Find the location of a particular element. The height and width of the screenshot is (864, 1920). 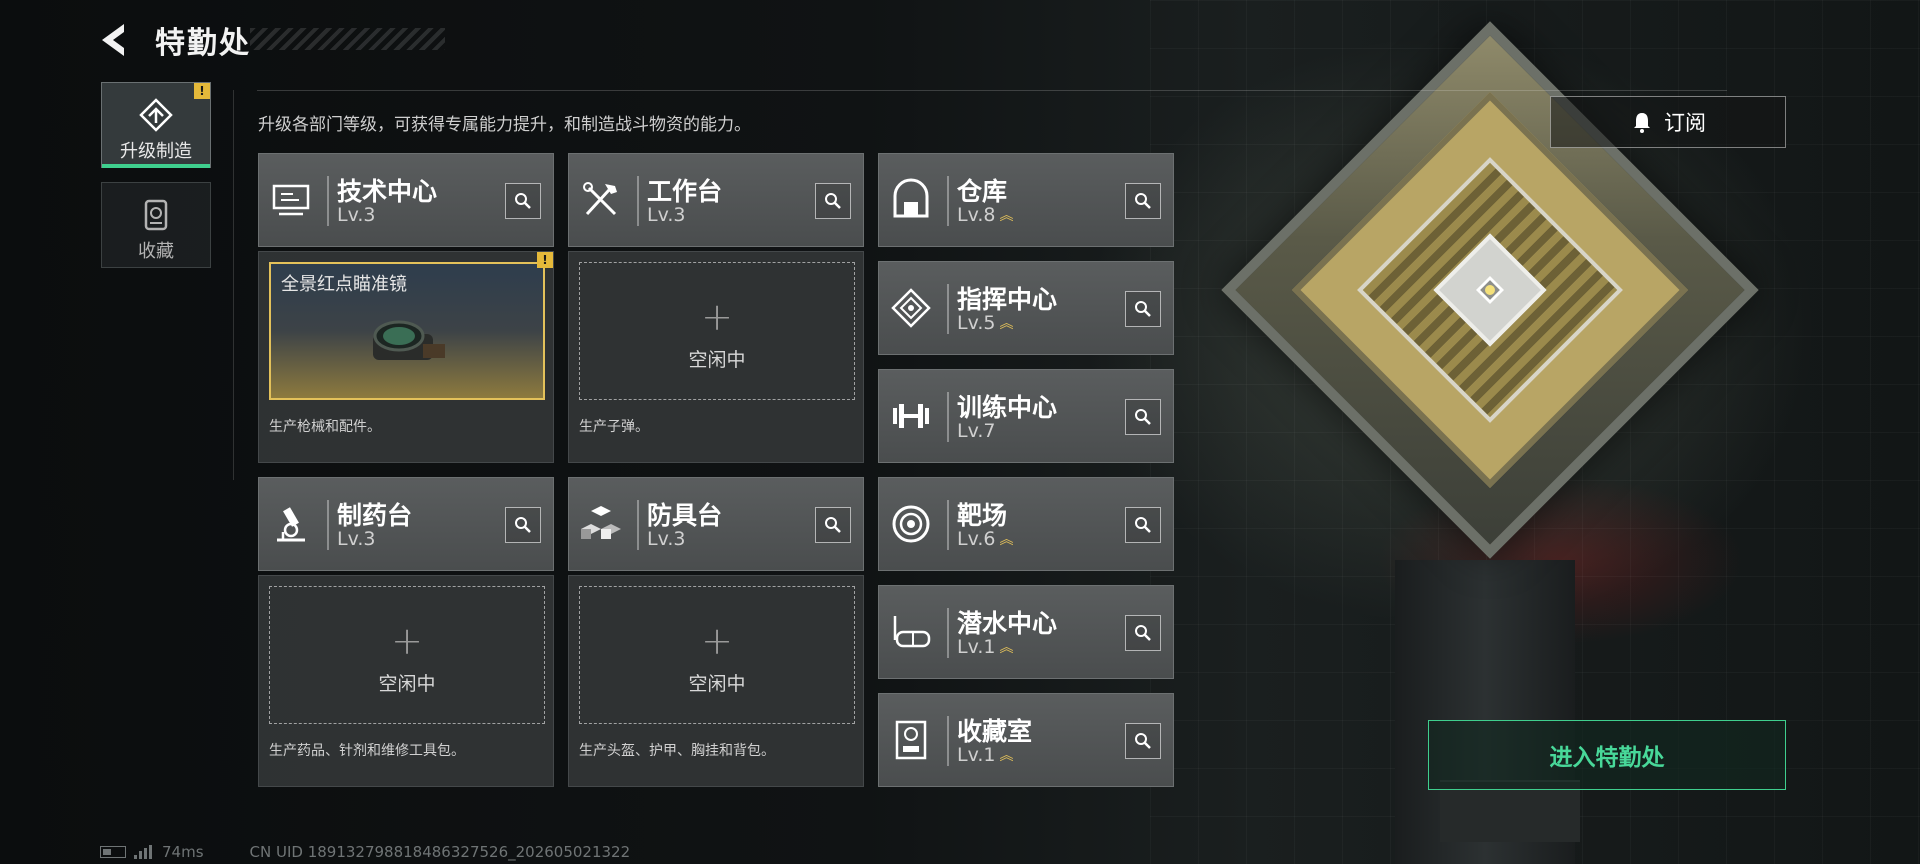

dept-warehouse: 仓库 Lv.8 ︽ is located at coordinates (1026, 200).